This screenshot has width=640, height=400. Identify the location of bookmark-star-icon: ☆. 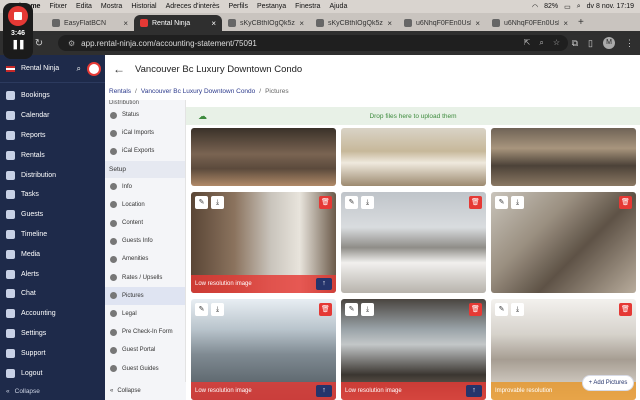
(556, 43).